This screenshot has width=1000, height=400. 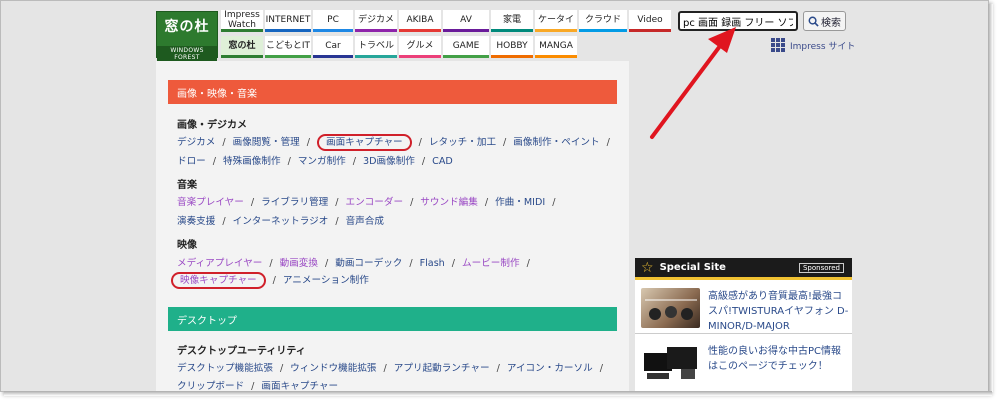 What do you see at coordinates (498, 393) in the screenshot?
I see `page-shadow-bottom` at bounding box center [498, 393].